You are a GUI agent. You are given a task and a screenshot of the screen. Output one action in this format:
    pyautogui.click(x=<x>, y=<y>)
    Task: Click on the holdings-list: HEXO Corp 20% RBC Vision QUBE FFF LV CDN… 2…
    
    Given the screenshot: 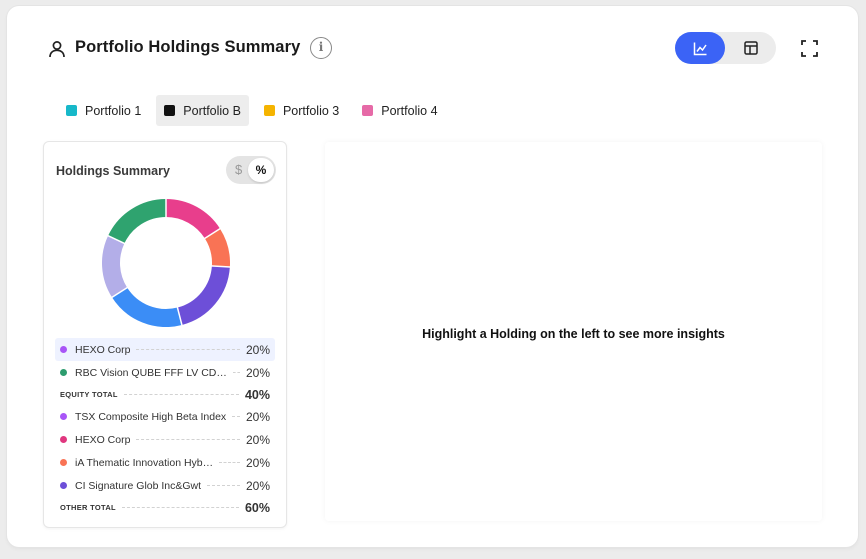 What is the action you would take?
    pyautogui.click(x=165, y=428)
    